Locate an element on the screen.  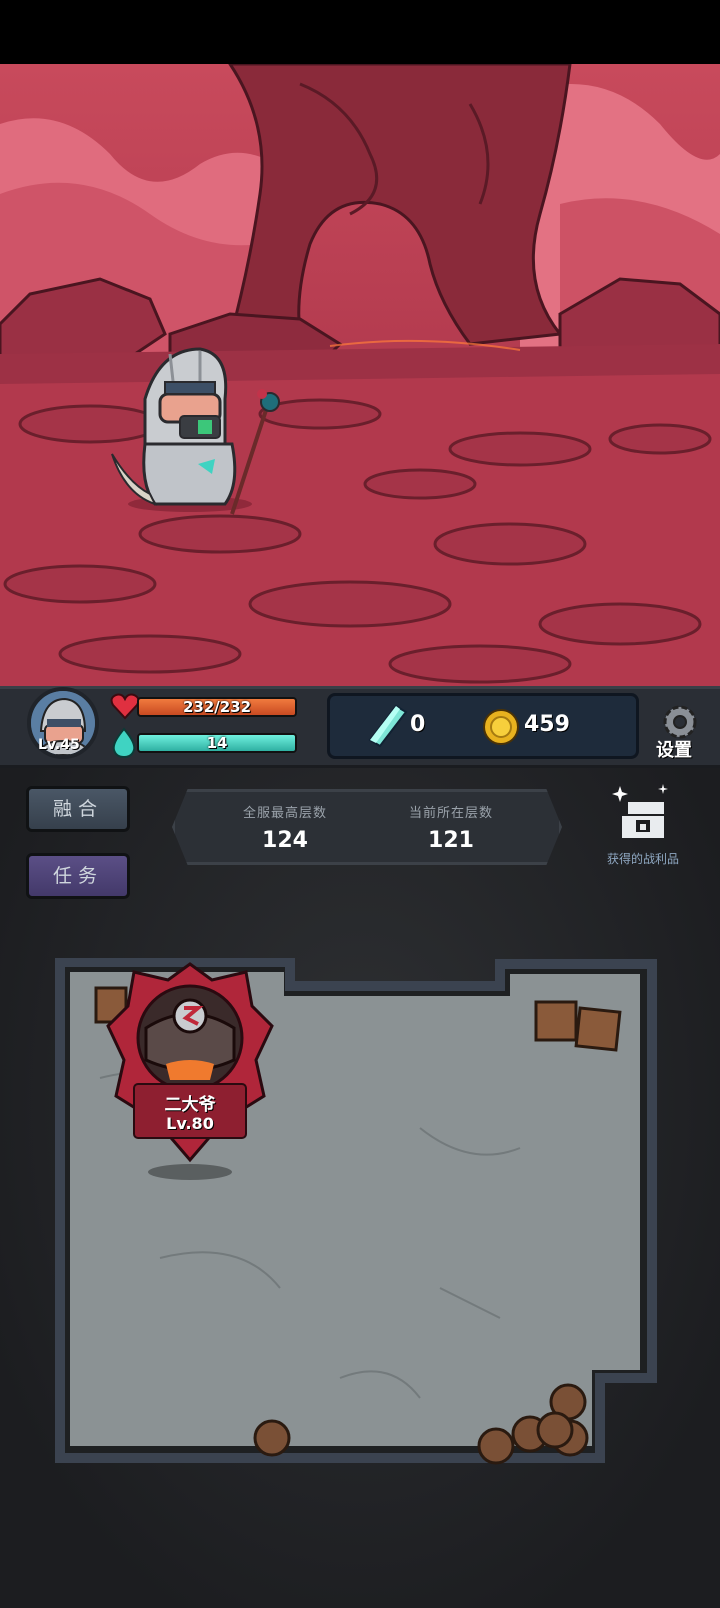
mana-drop-icon is located at coordinates (124, 743).